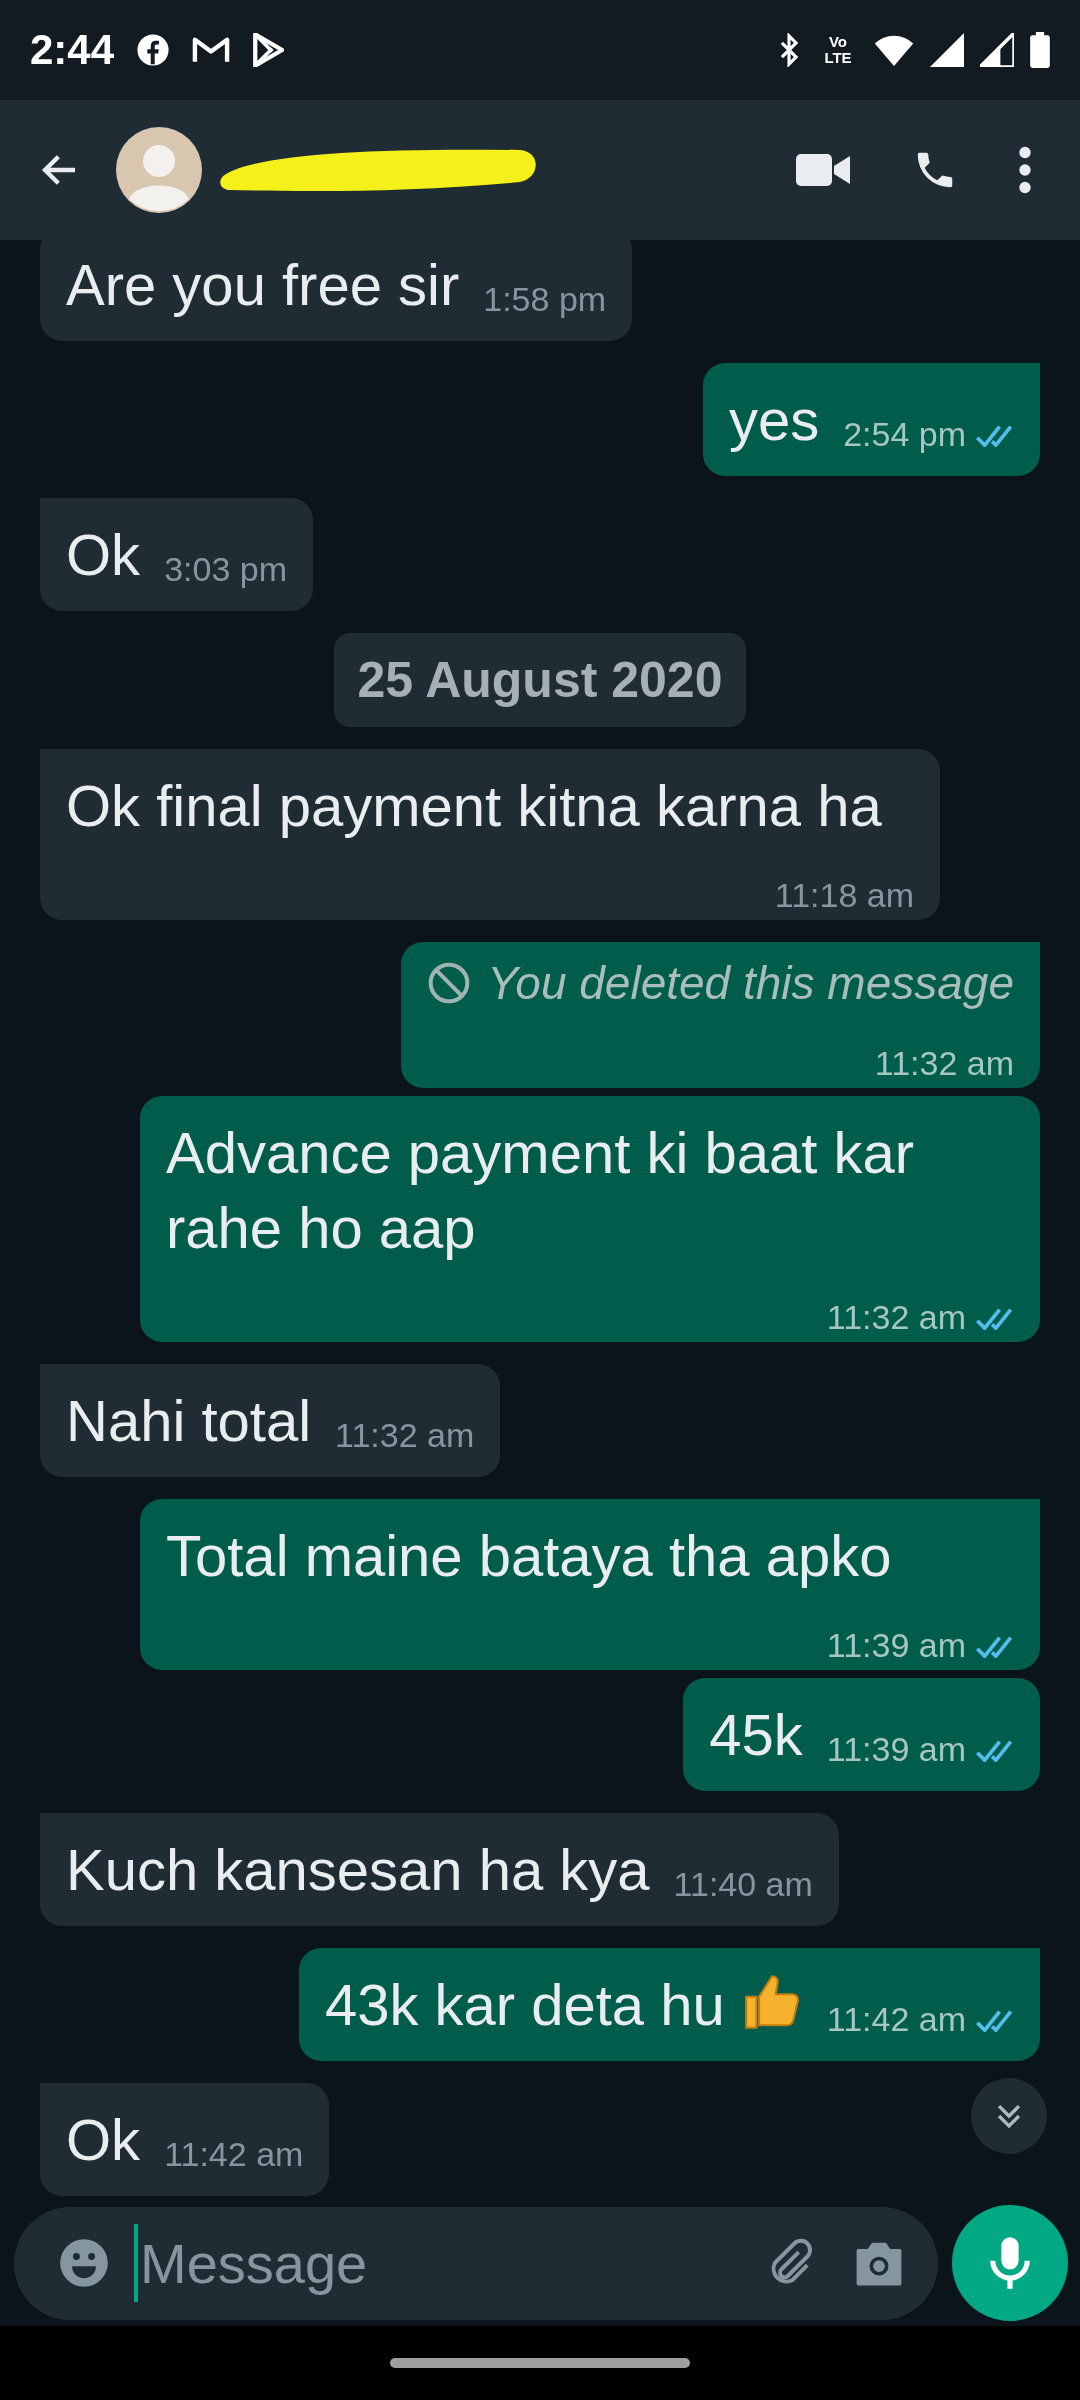 This screenshot has width=1080, height=2400. What do you see at coordinates (1010, 2263) in the screenshot?
I see `microphone-icon` at bounding box center [1010, 2263].